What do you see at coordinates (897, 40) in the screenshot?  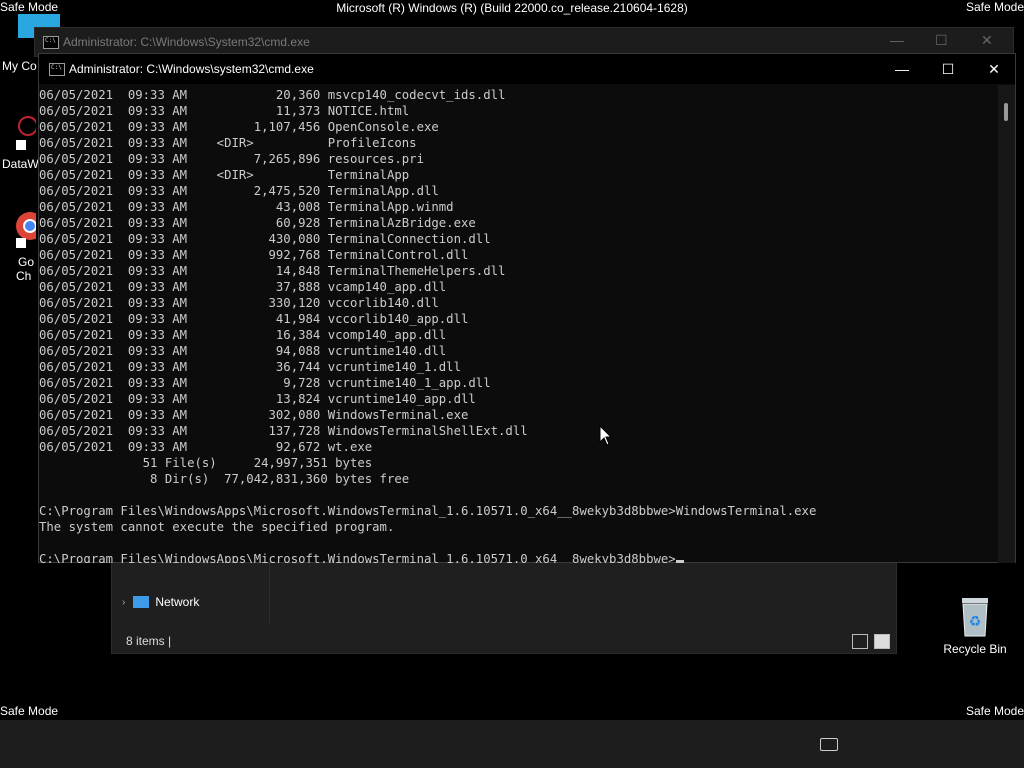 I see `minimize-icon: —` at bounding box center [897, 40].